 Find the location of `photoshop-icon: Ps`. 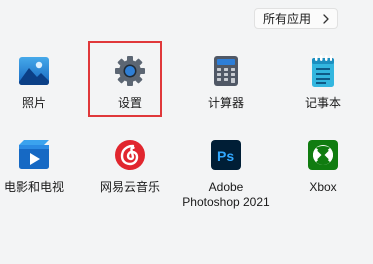

photoshop-icon: Ps is located at coordinates (226, 155).